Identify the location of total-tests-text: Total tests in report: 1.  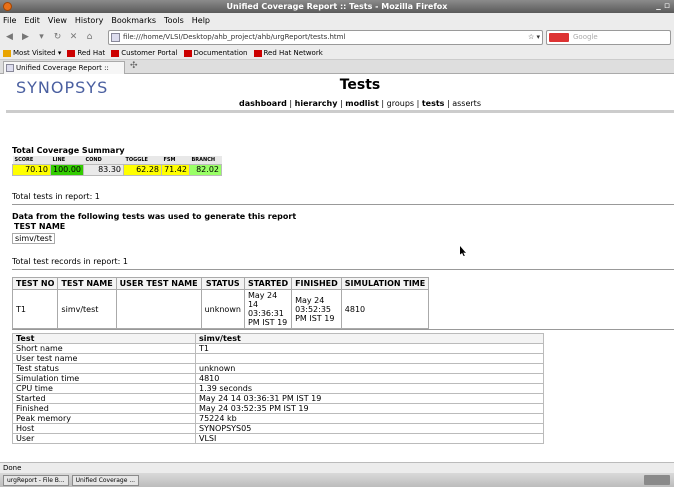
(56, 196).